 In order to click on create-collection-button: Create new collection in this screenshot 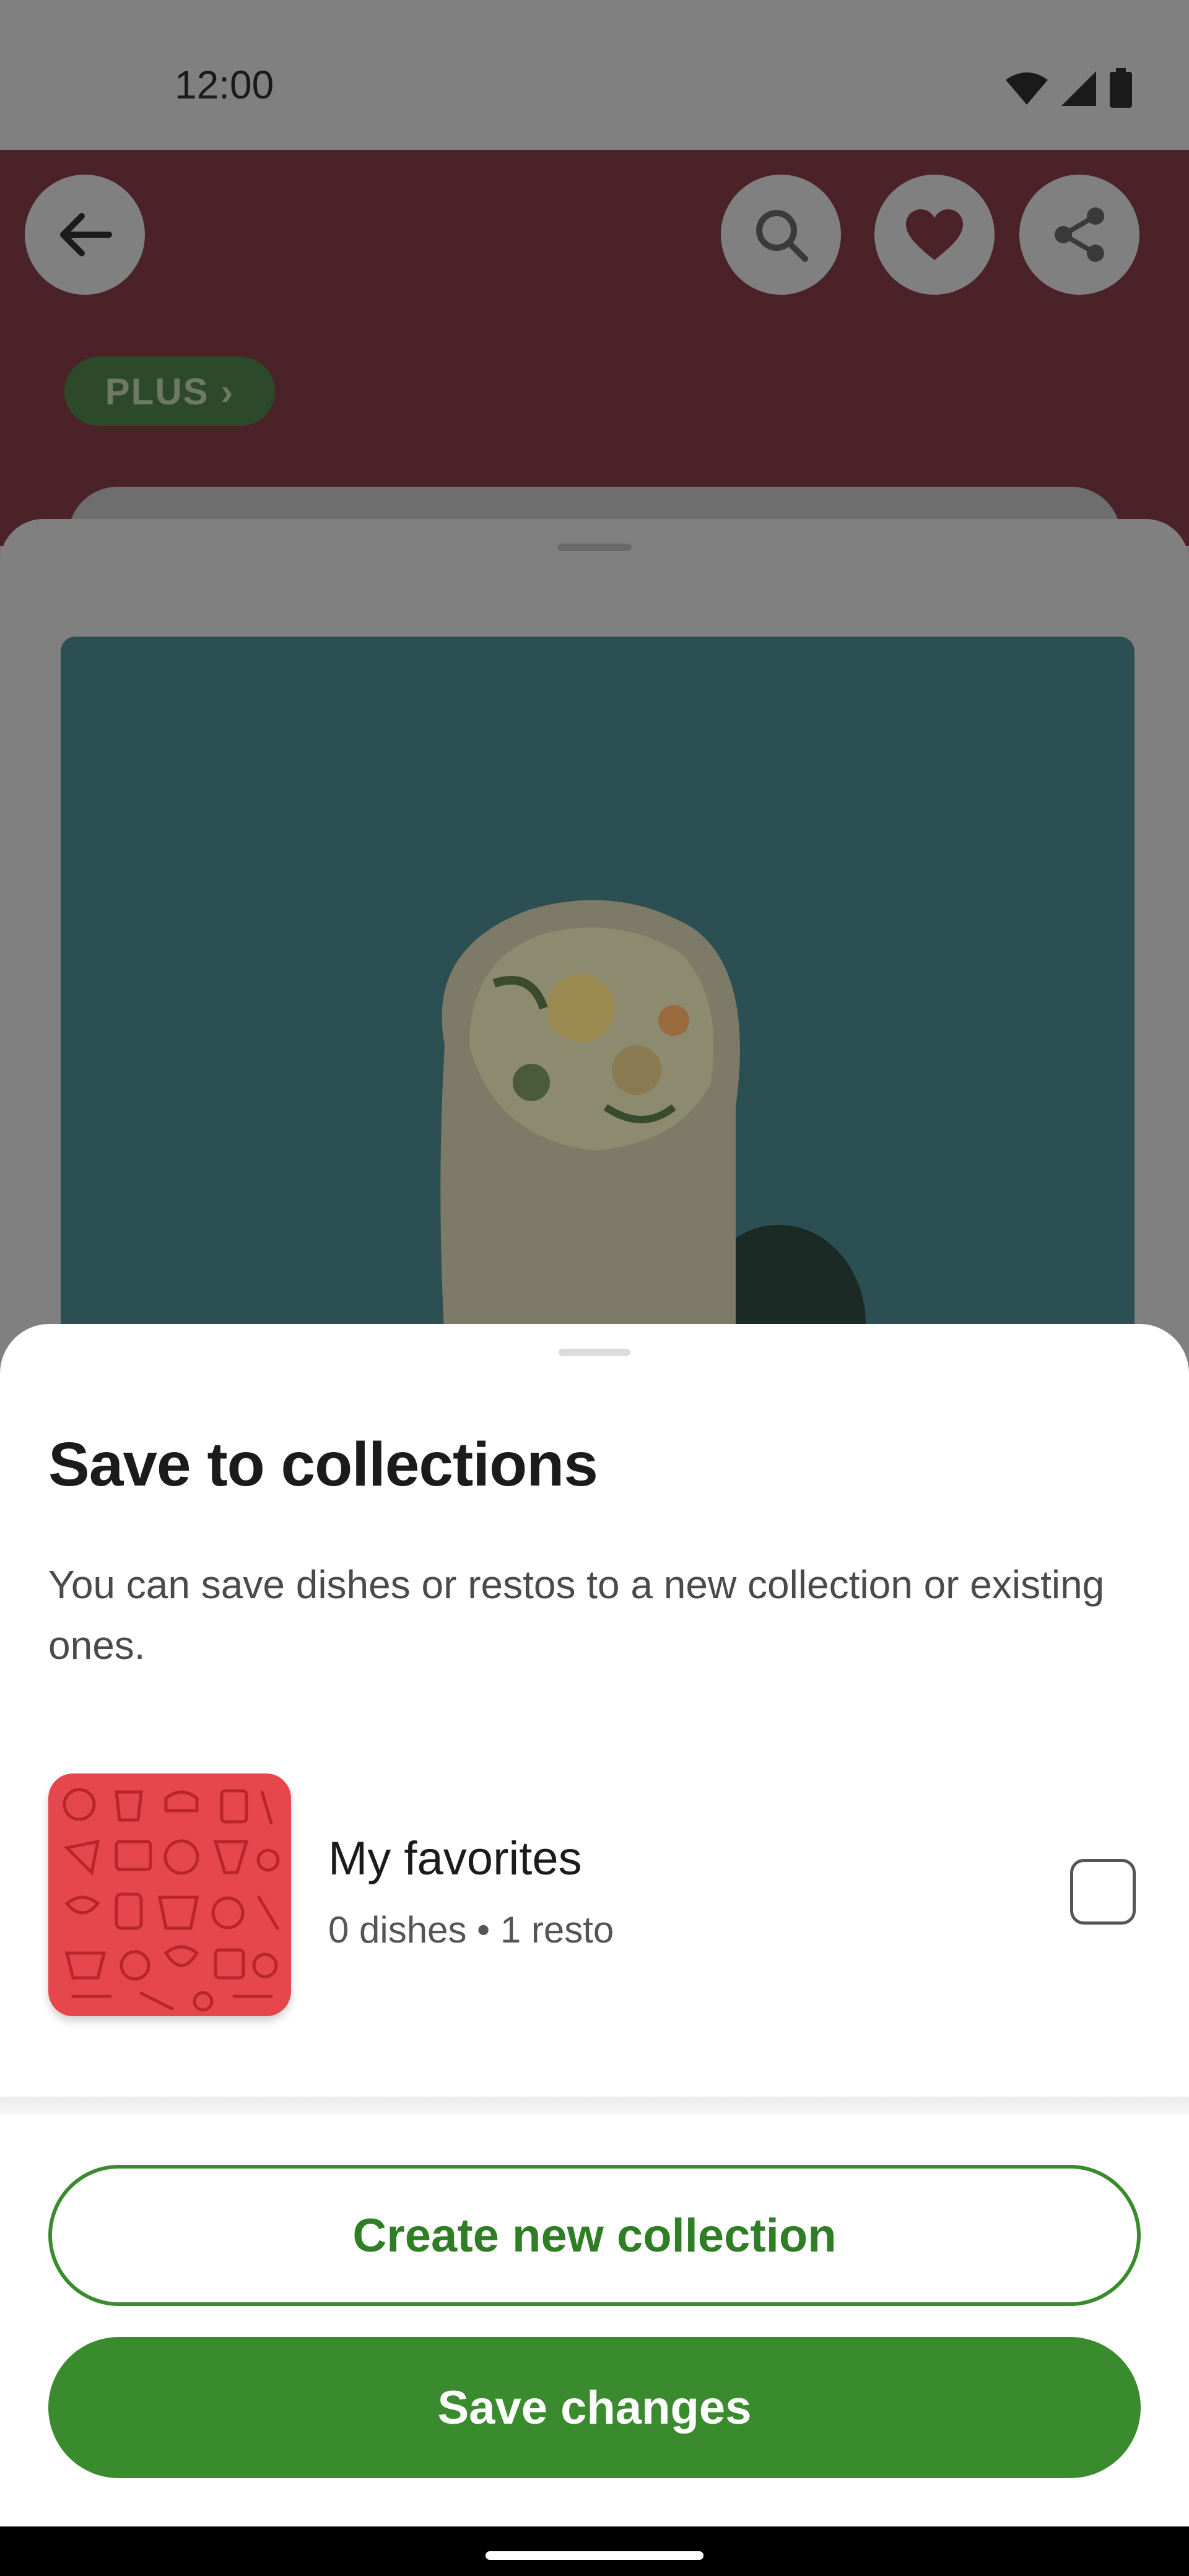, I will do `click(594, 2235)`.